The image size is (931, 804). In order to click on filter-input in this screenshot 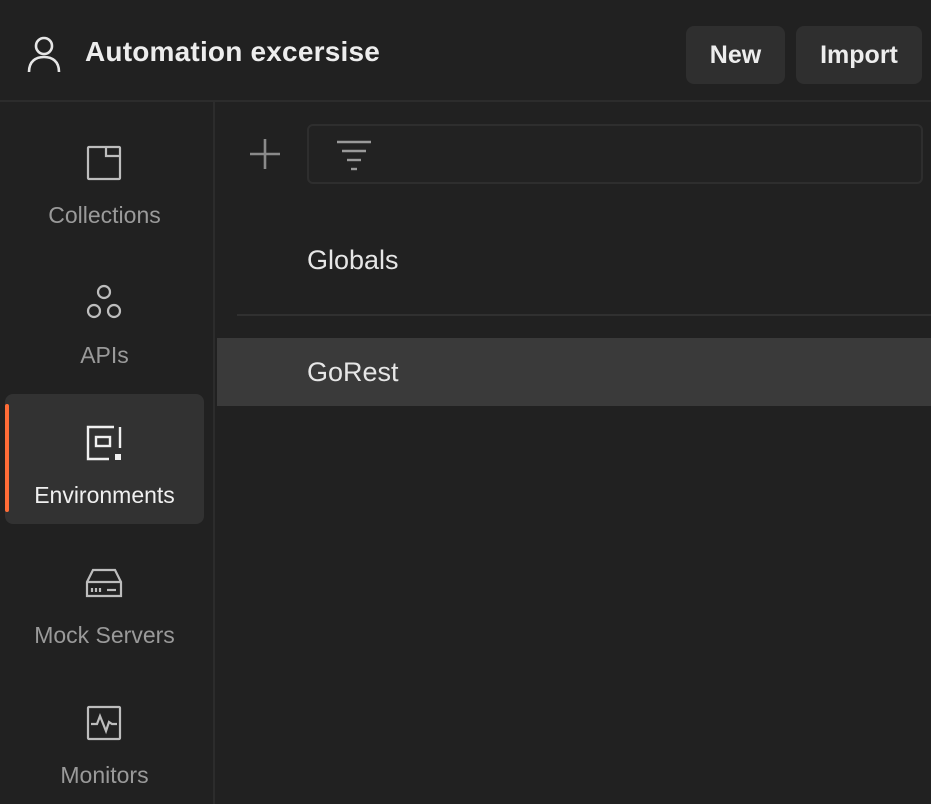, I will do `click(647, 155)`.